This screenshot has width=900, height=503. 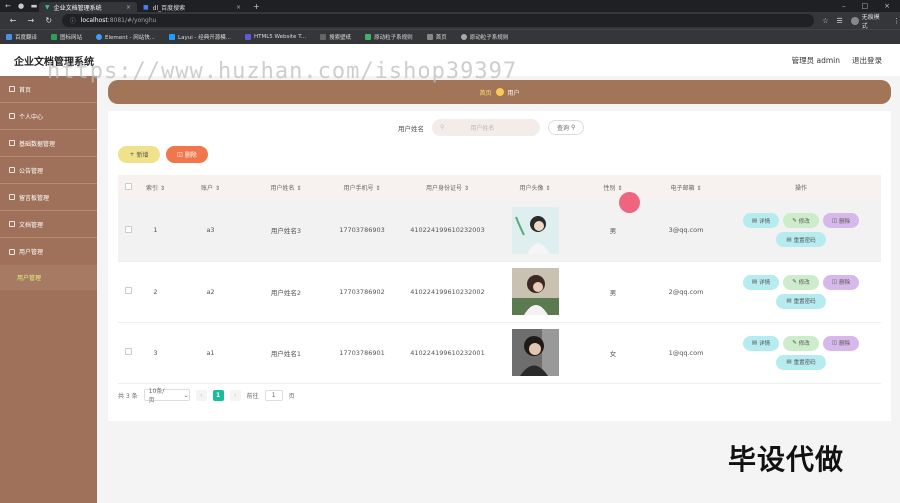 What do you see at coordinates (840, 21) in the screenshot?
I see `extension-icon: ☰` at bounding box center [840, 21].